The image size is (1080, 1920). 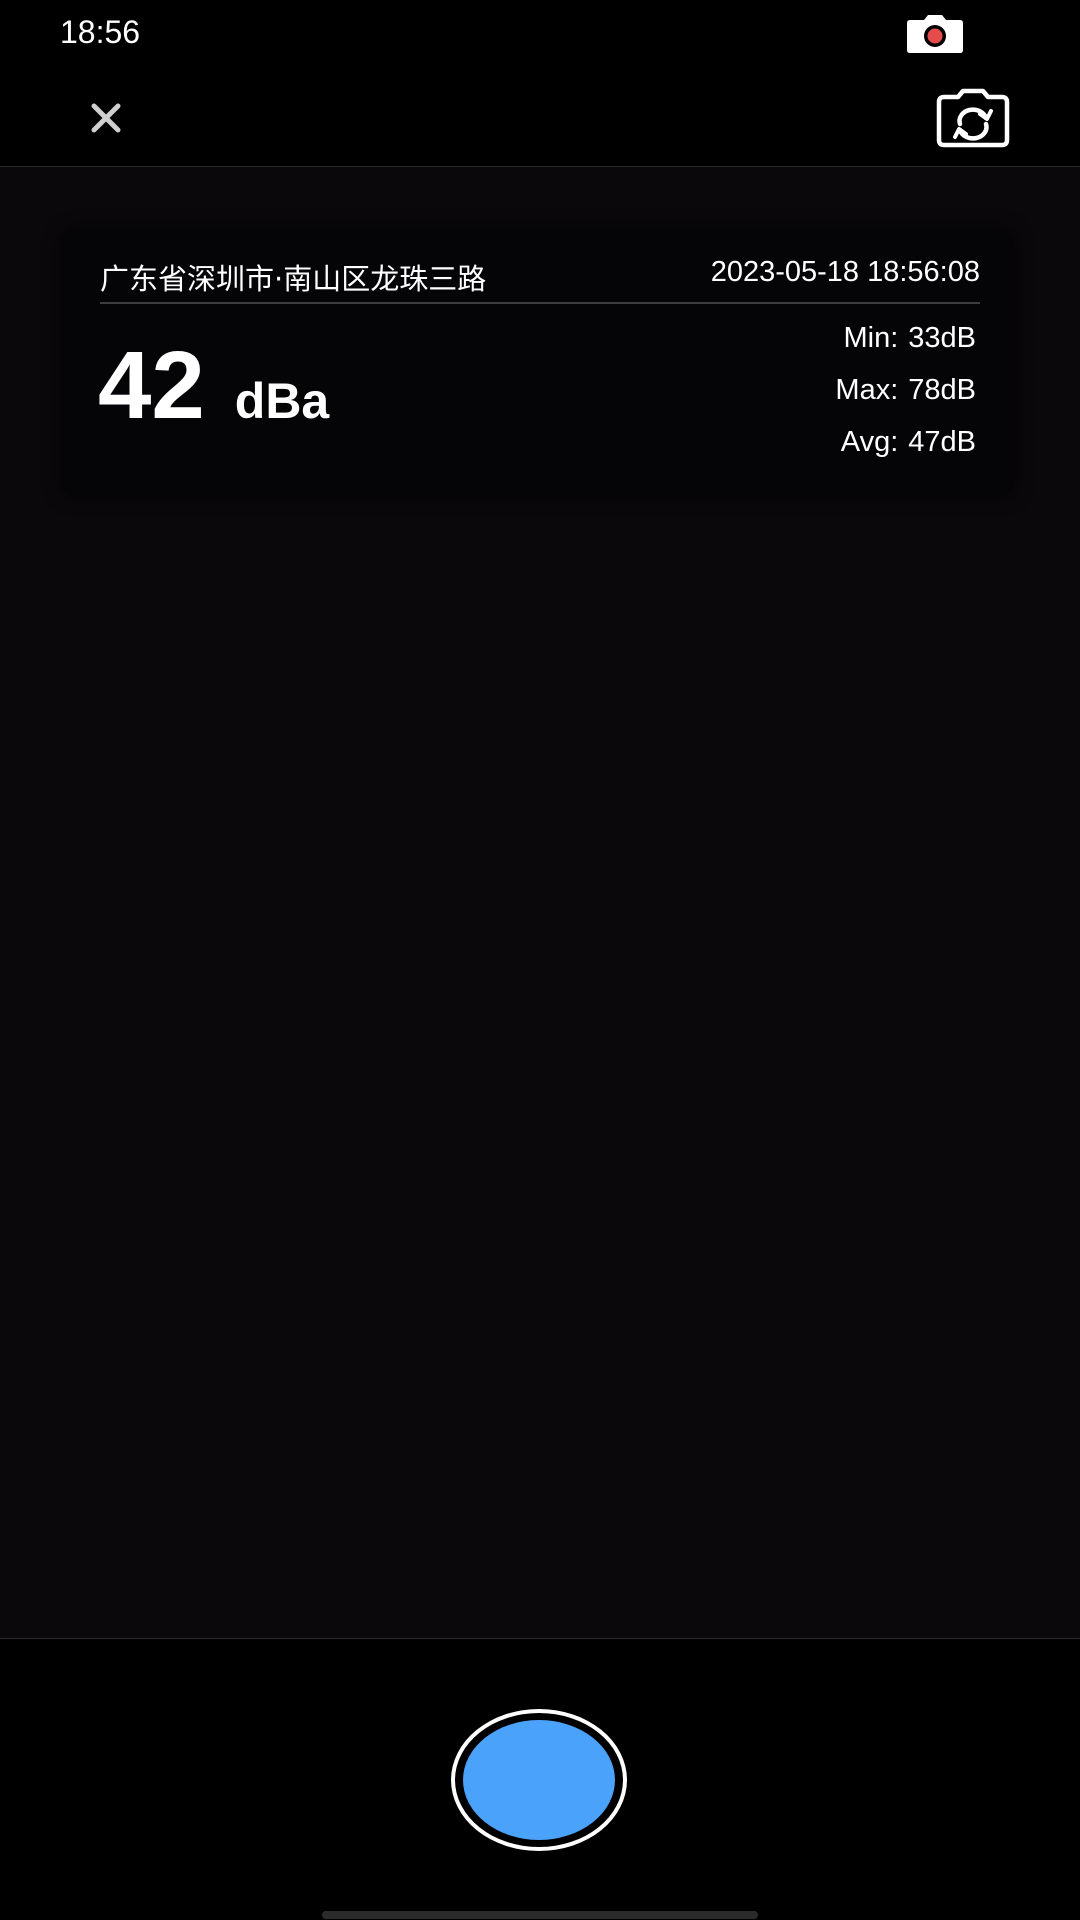 I want to click on close-button, so click(x=106, y=118).